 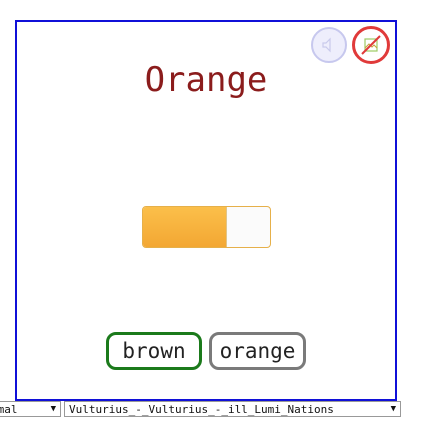 I want to click on color-swatch, so click(x=206, y=227).